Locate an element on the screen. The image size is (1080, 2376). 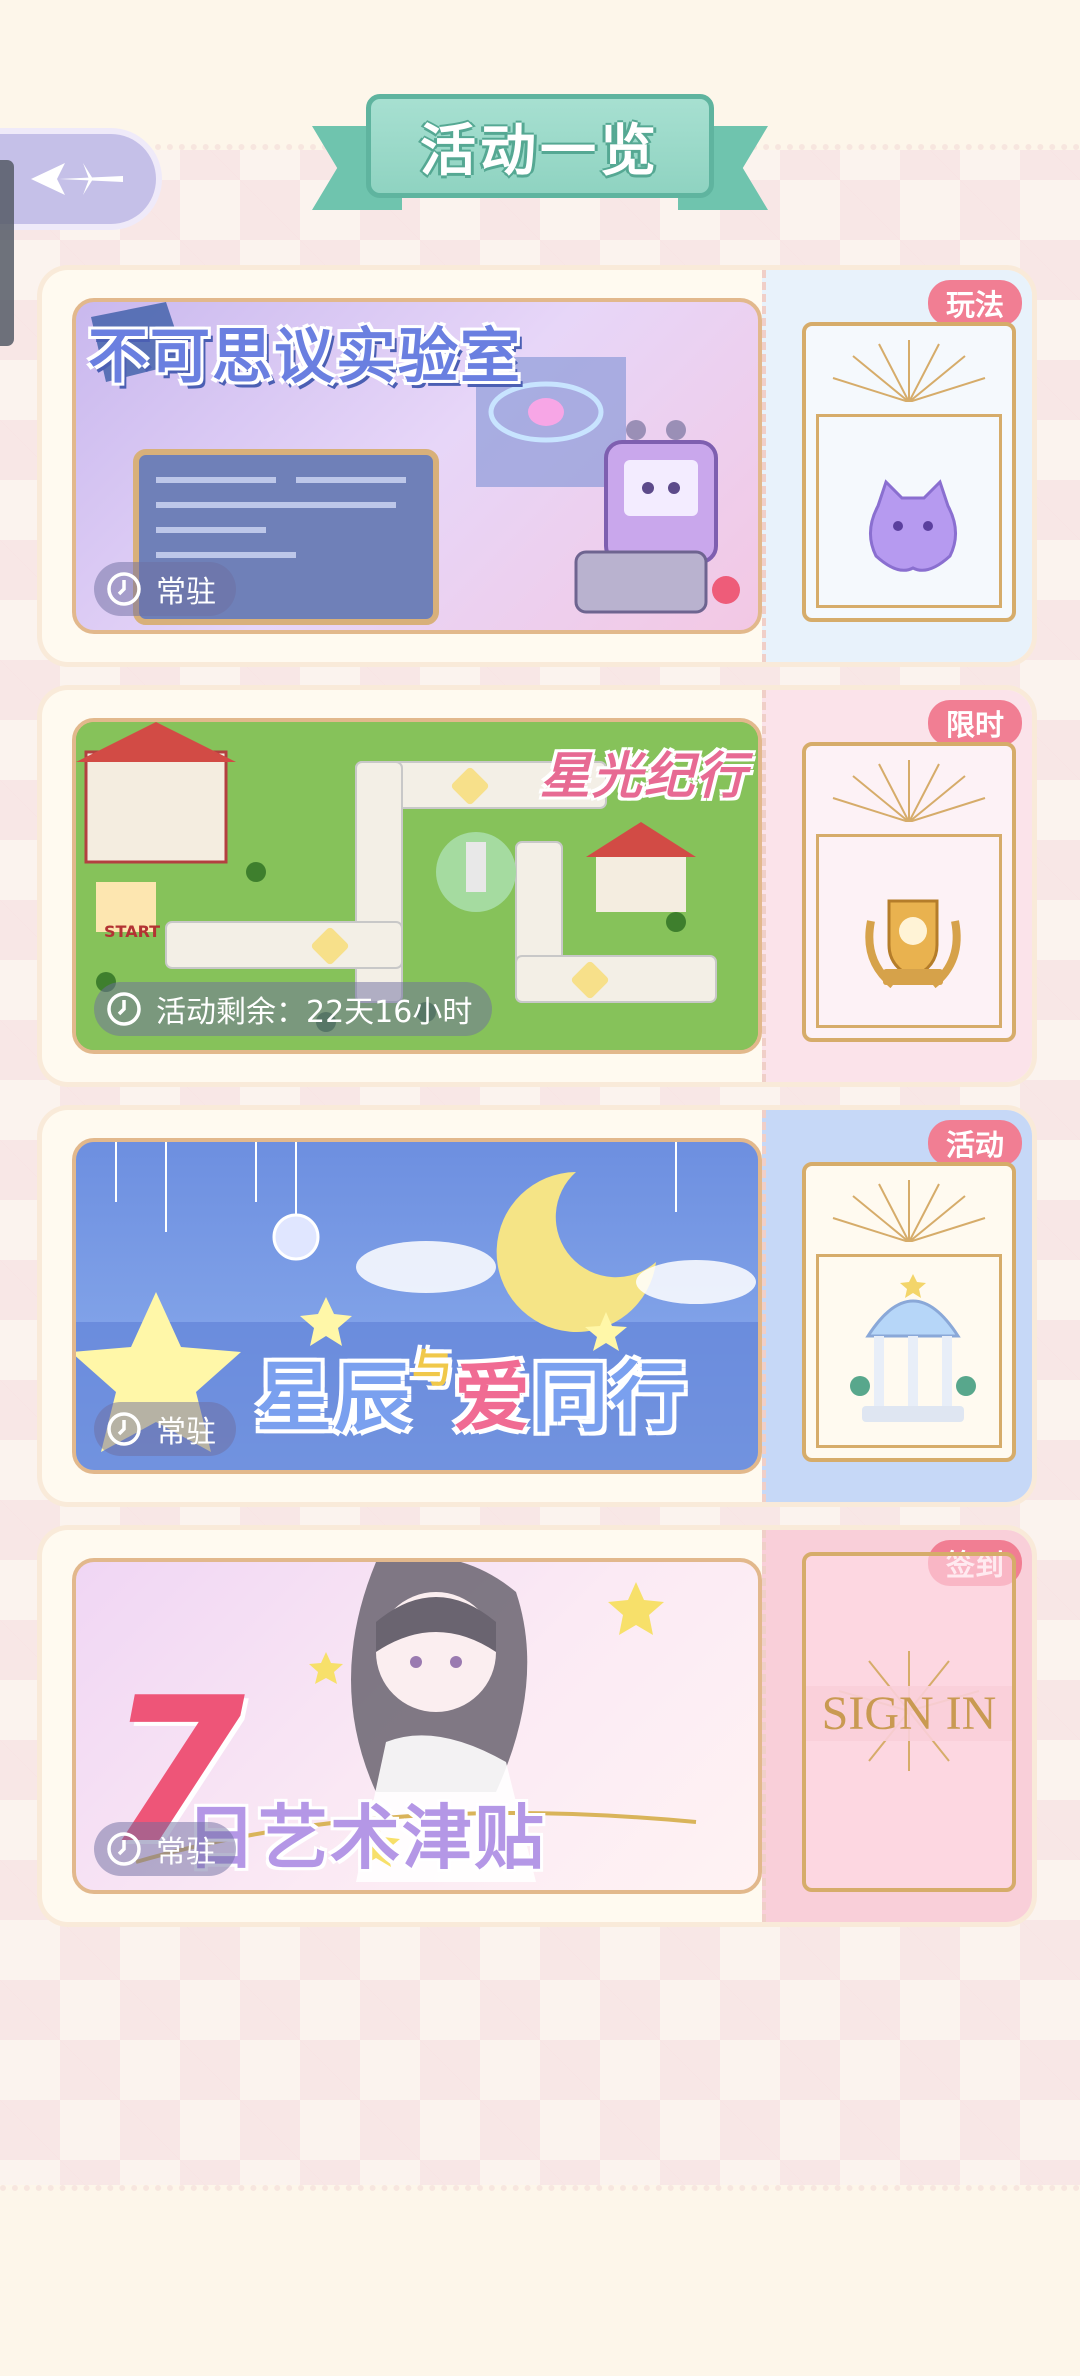
banner-title-part-4: 同行 is located at coordinates (610, 1397).